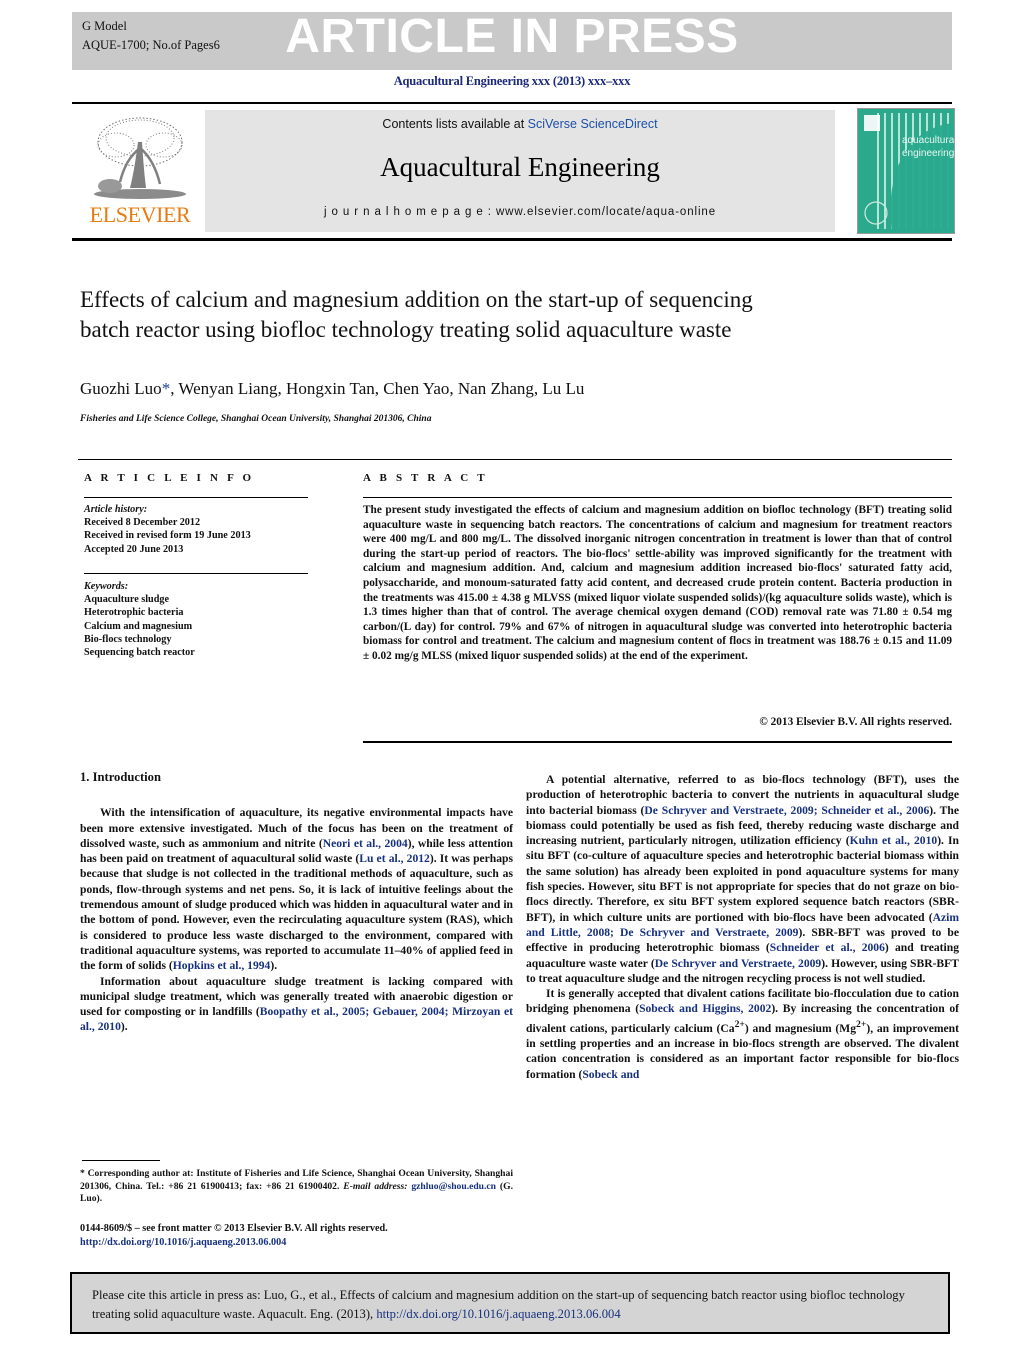 The image size is (1020, 1351). I want to click on sciencedirect-link: SciVerse ScienceDirect, so click(593, 124).